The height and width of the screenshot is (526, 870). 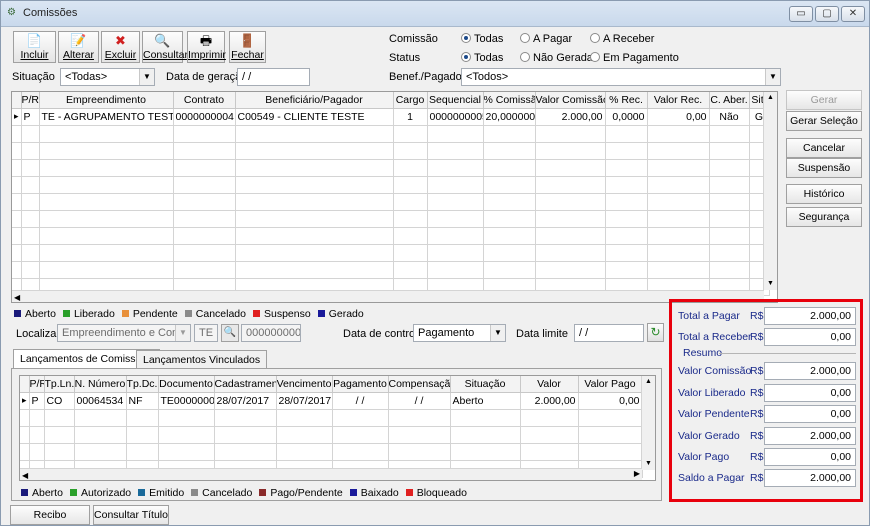 I want to click on scroll-right-icon: ▶, so click(x=637, y=473).